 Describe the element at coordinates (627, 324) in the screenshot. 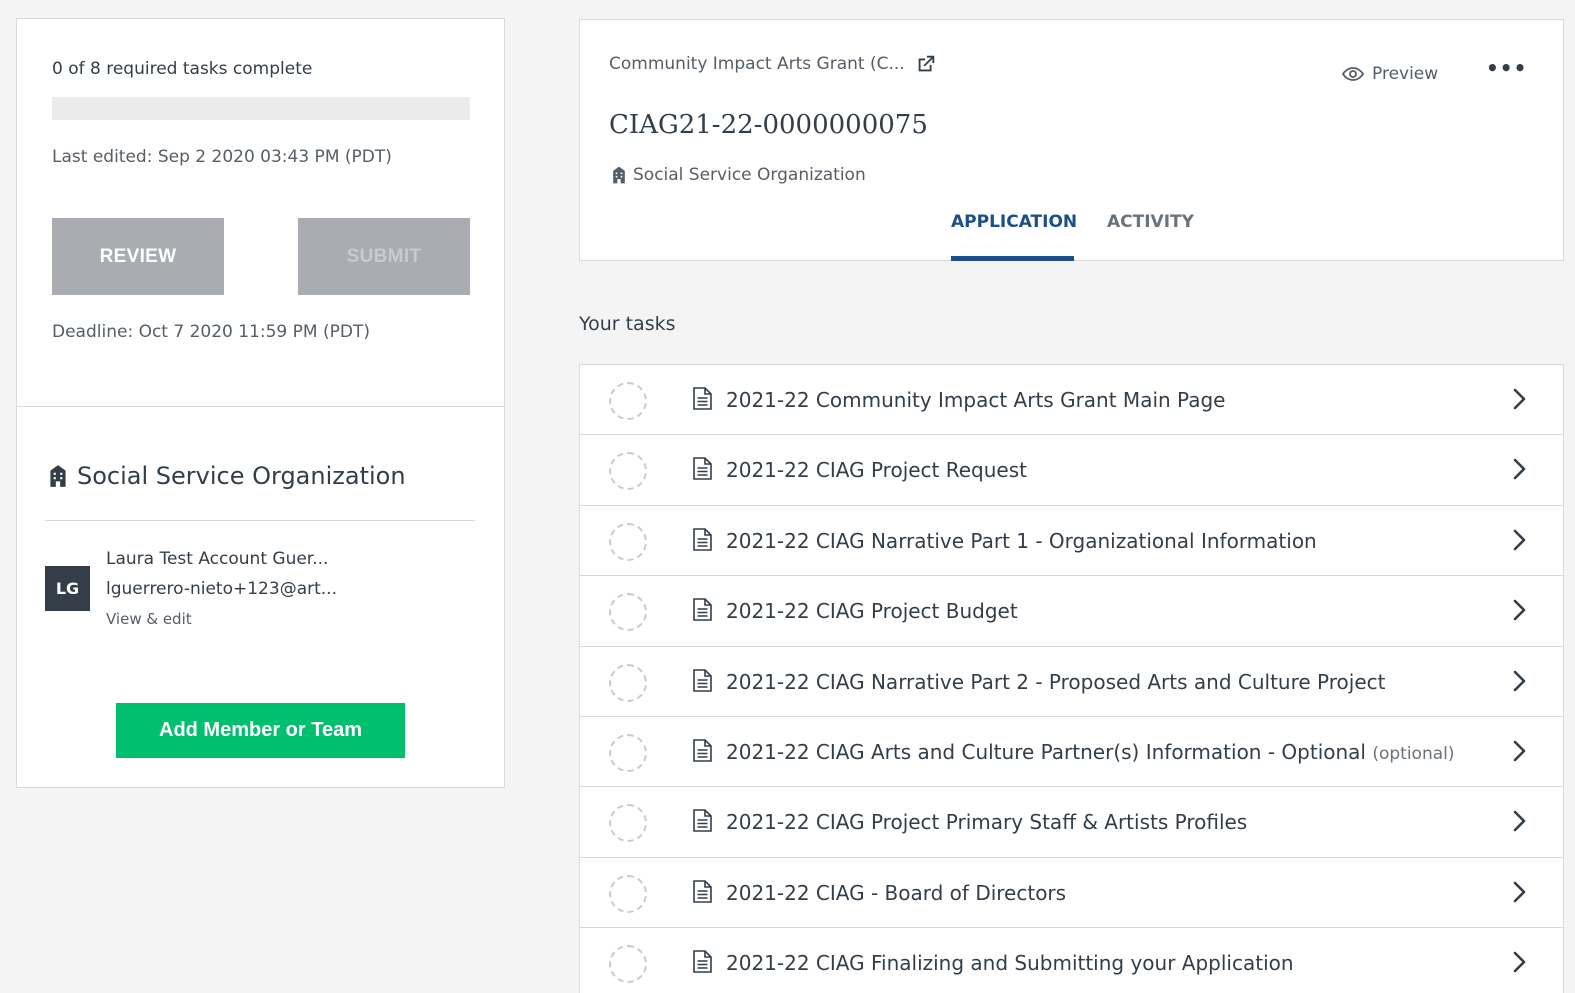

I see `tasks-heading: Your tasks` at that location.